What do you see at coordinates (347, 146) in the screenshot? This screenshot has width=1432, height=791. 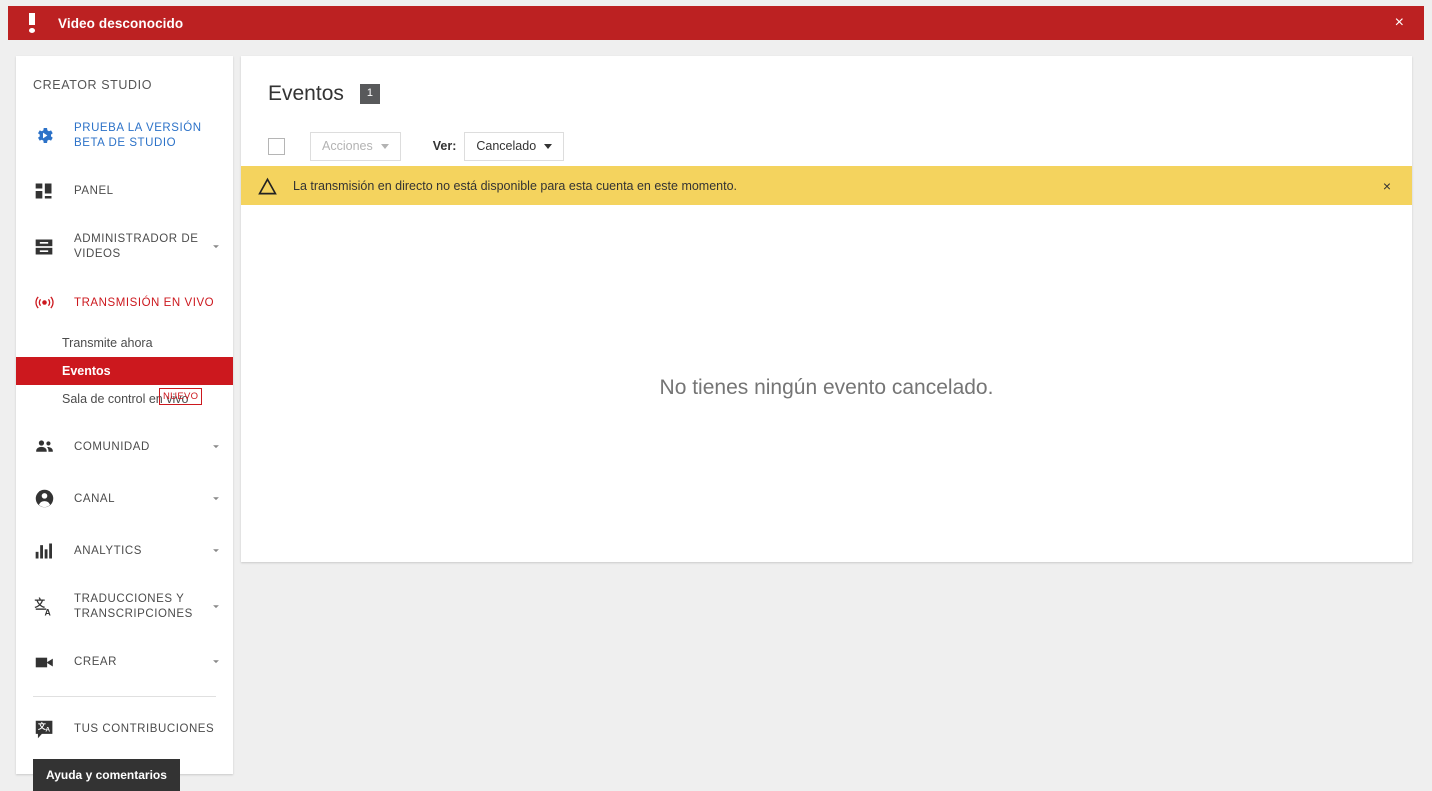 I see `actions-dropdown-label: Acciones` at bounding box center [347, 146].